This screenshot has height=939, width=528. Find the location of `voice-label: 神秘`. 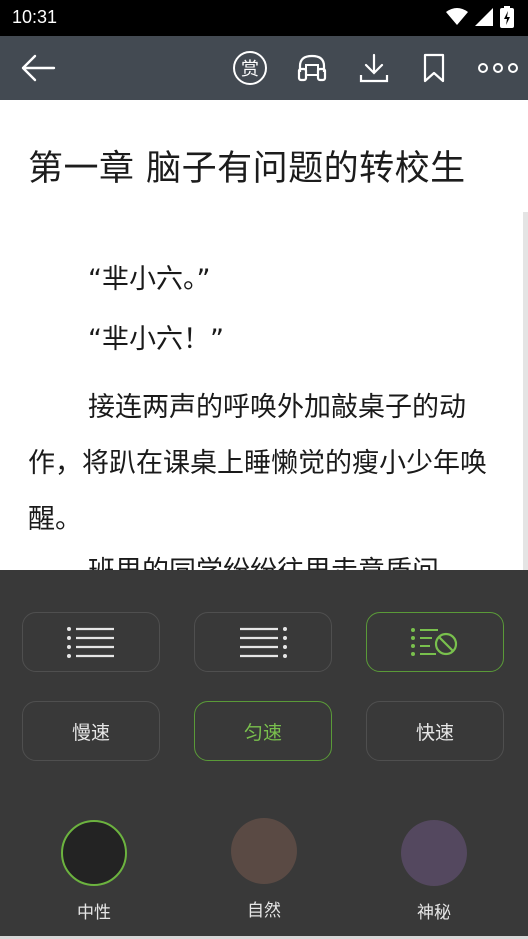

voice-label: 神秘 is located at coordinates (434, 913).